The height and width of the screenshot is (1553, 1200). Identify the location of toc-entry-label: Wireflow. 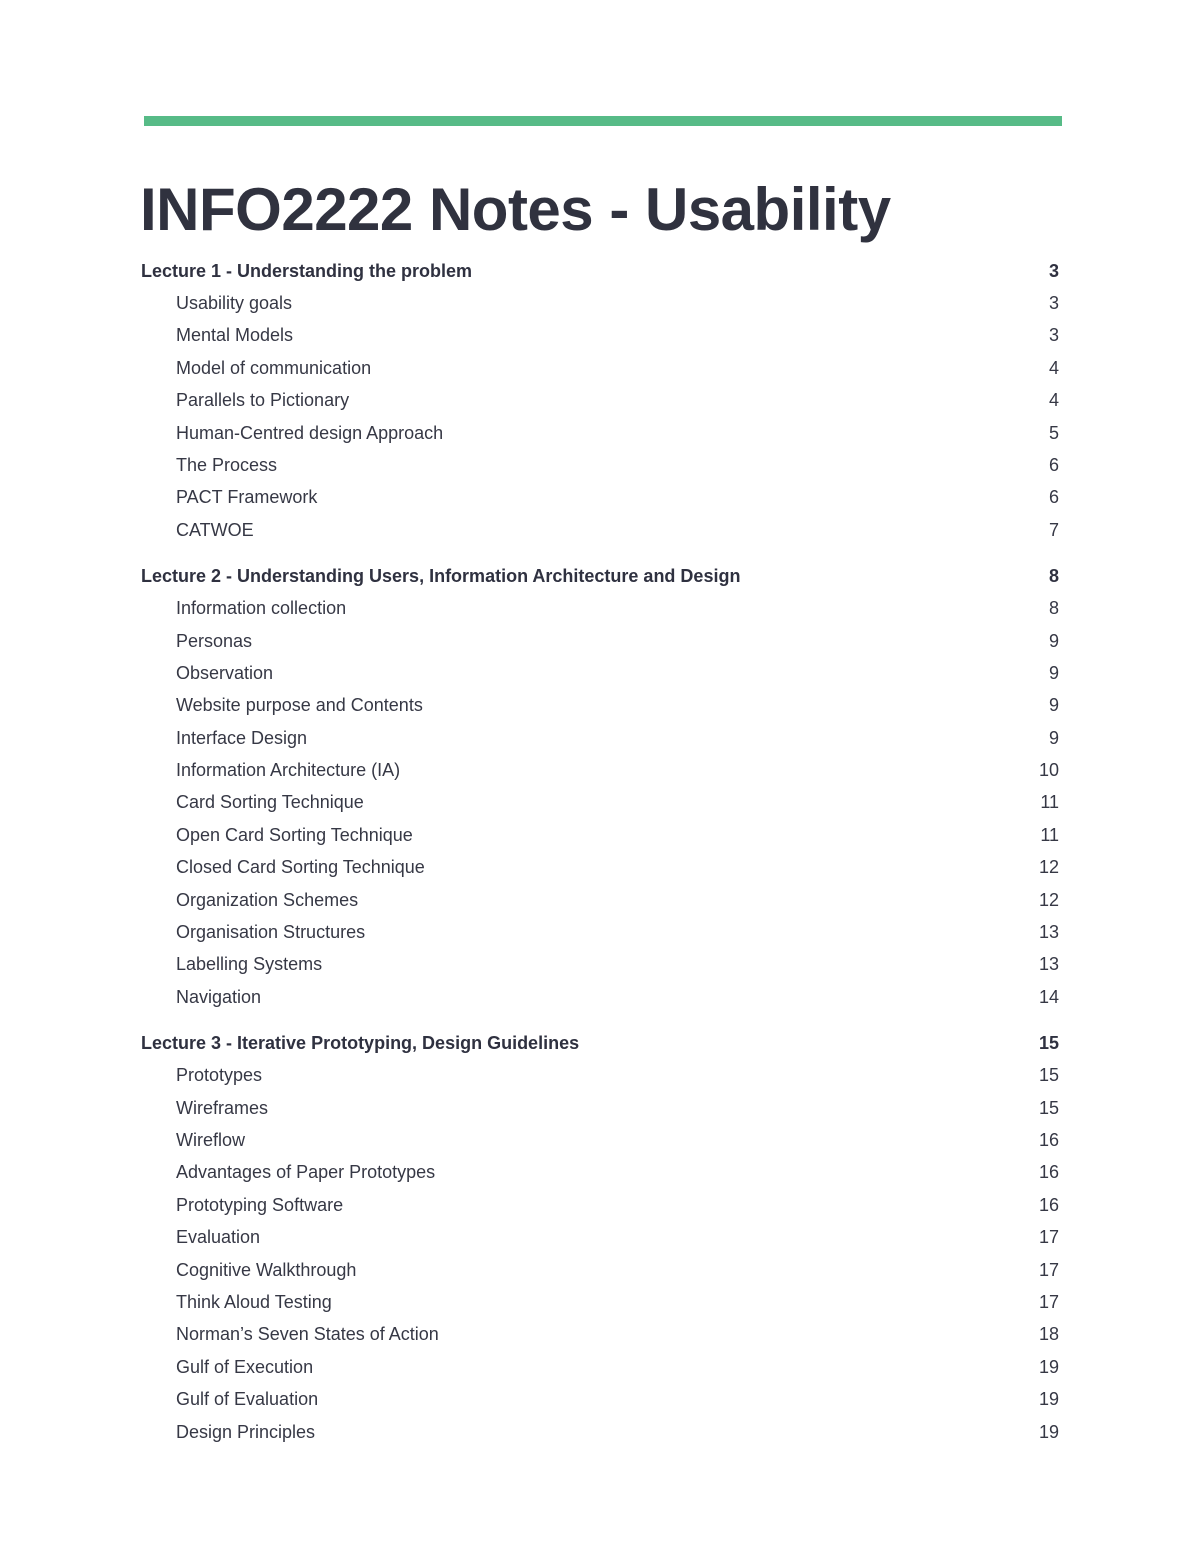
(211, 1139).